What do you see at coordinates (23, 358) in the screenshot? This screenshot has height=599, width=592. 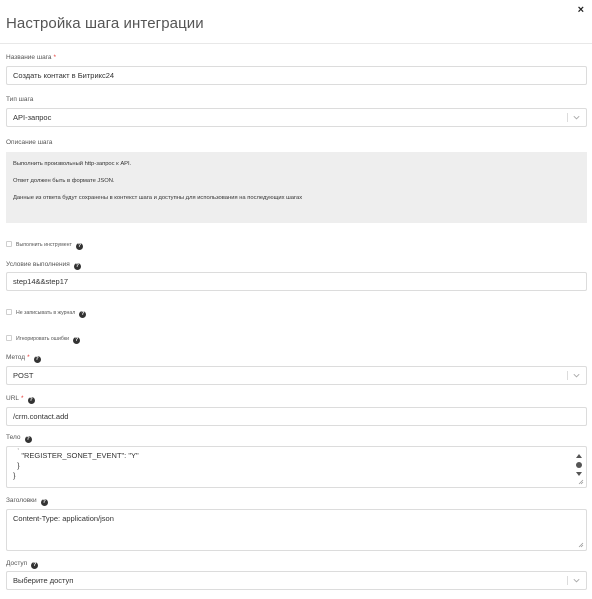 I see `method-label: Метод *?` at bounding box center [23, 358].